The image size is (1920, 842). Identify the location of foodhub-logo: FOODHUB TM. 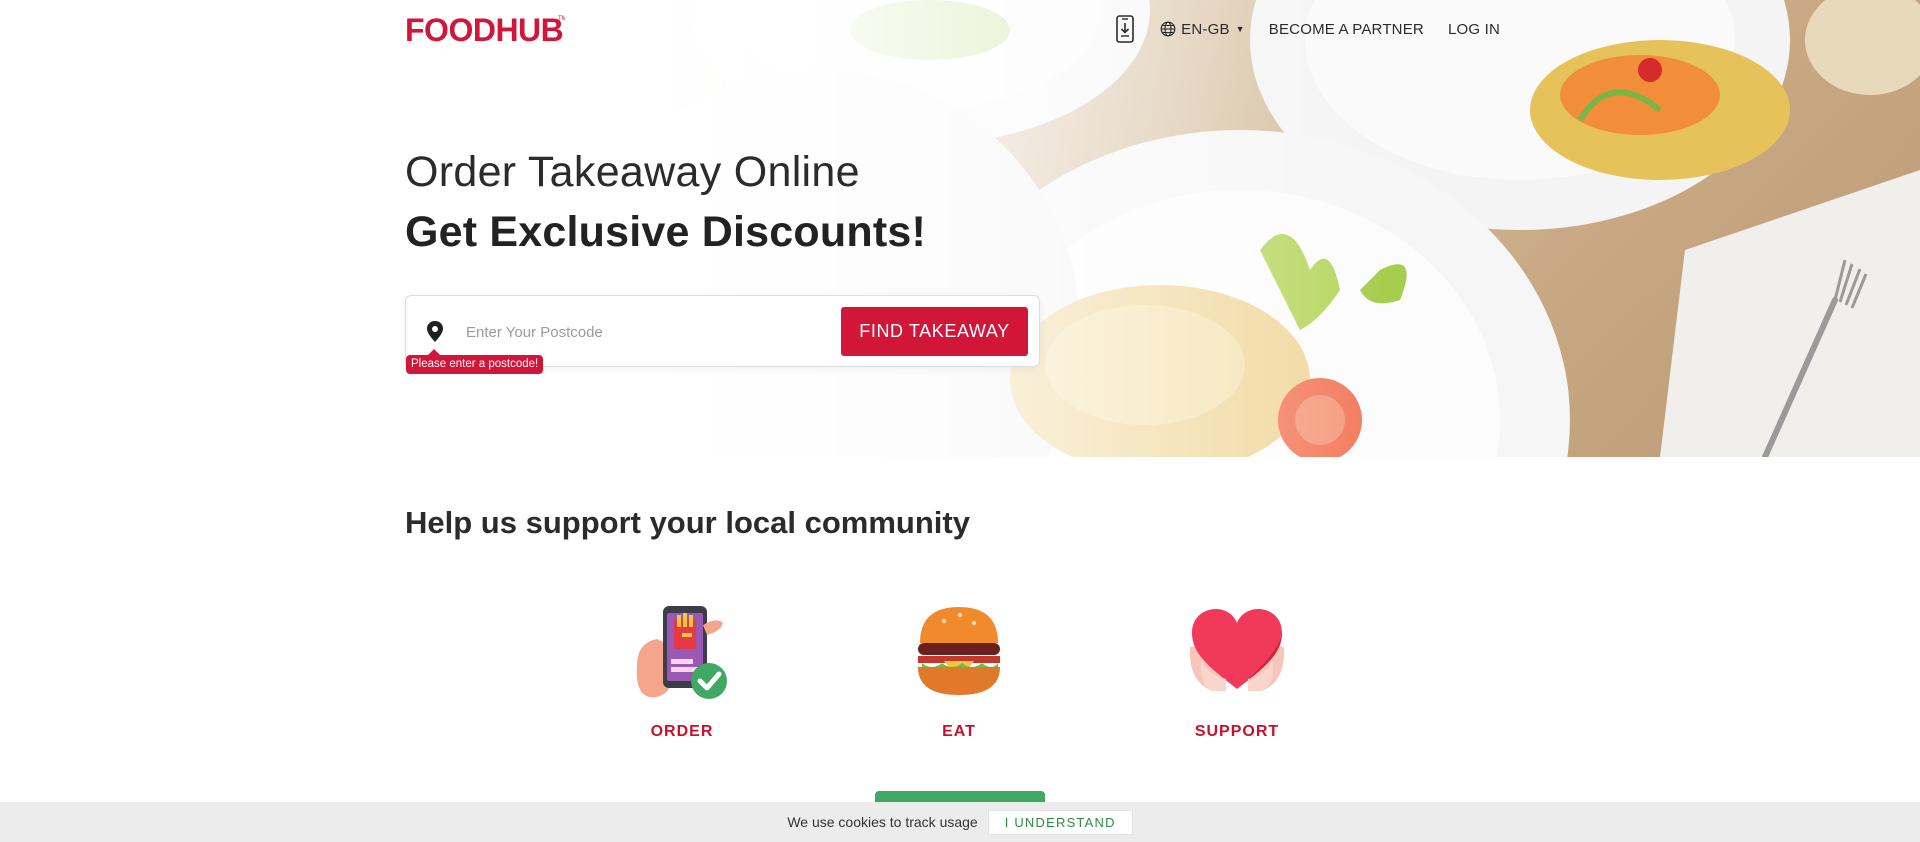
(486, 30).